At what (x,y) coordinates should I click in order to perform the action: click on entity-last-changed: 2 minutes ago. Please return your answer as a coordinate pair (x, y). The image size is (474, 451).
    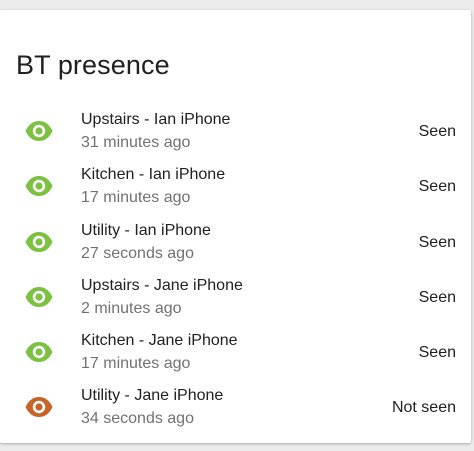
    Looking at the image, I should click on (131, 308).